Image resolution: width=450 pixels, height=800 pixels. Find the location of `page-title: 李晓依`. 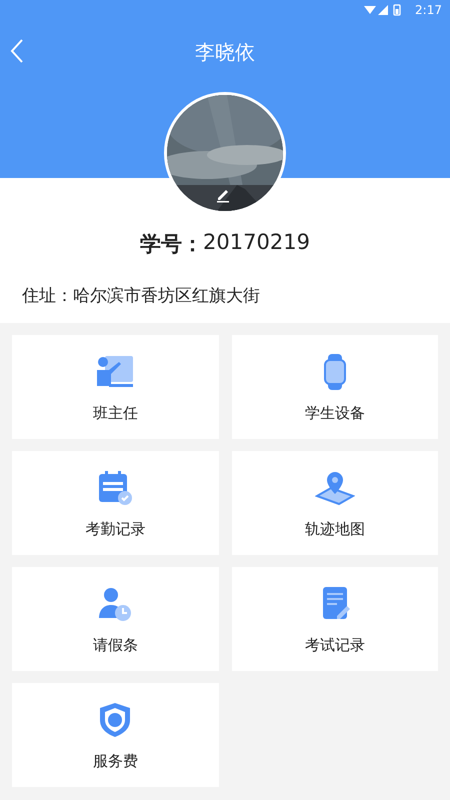

page-title: 李晓依 is located at coordinates (225, 52).